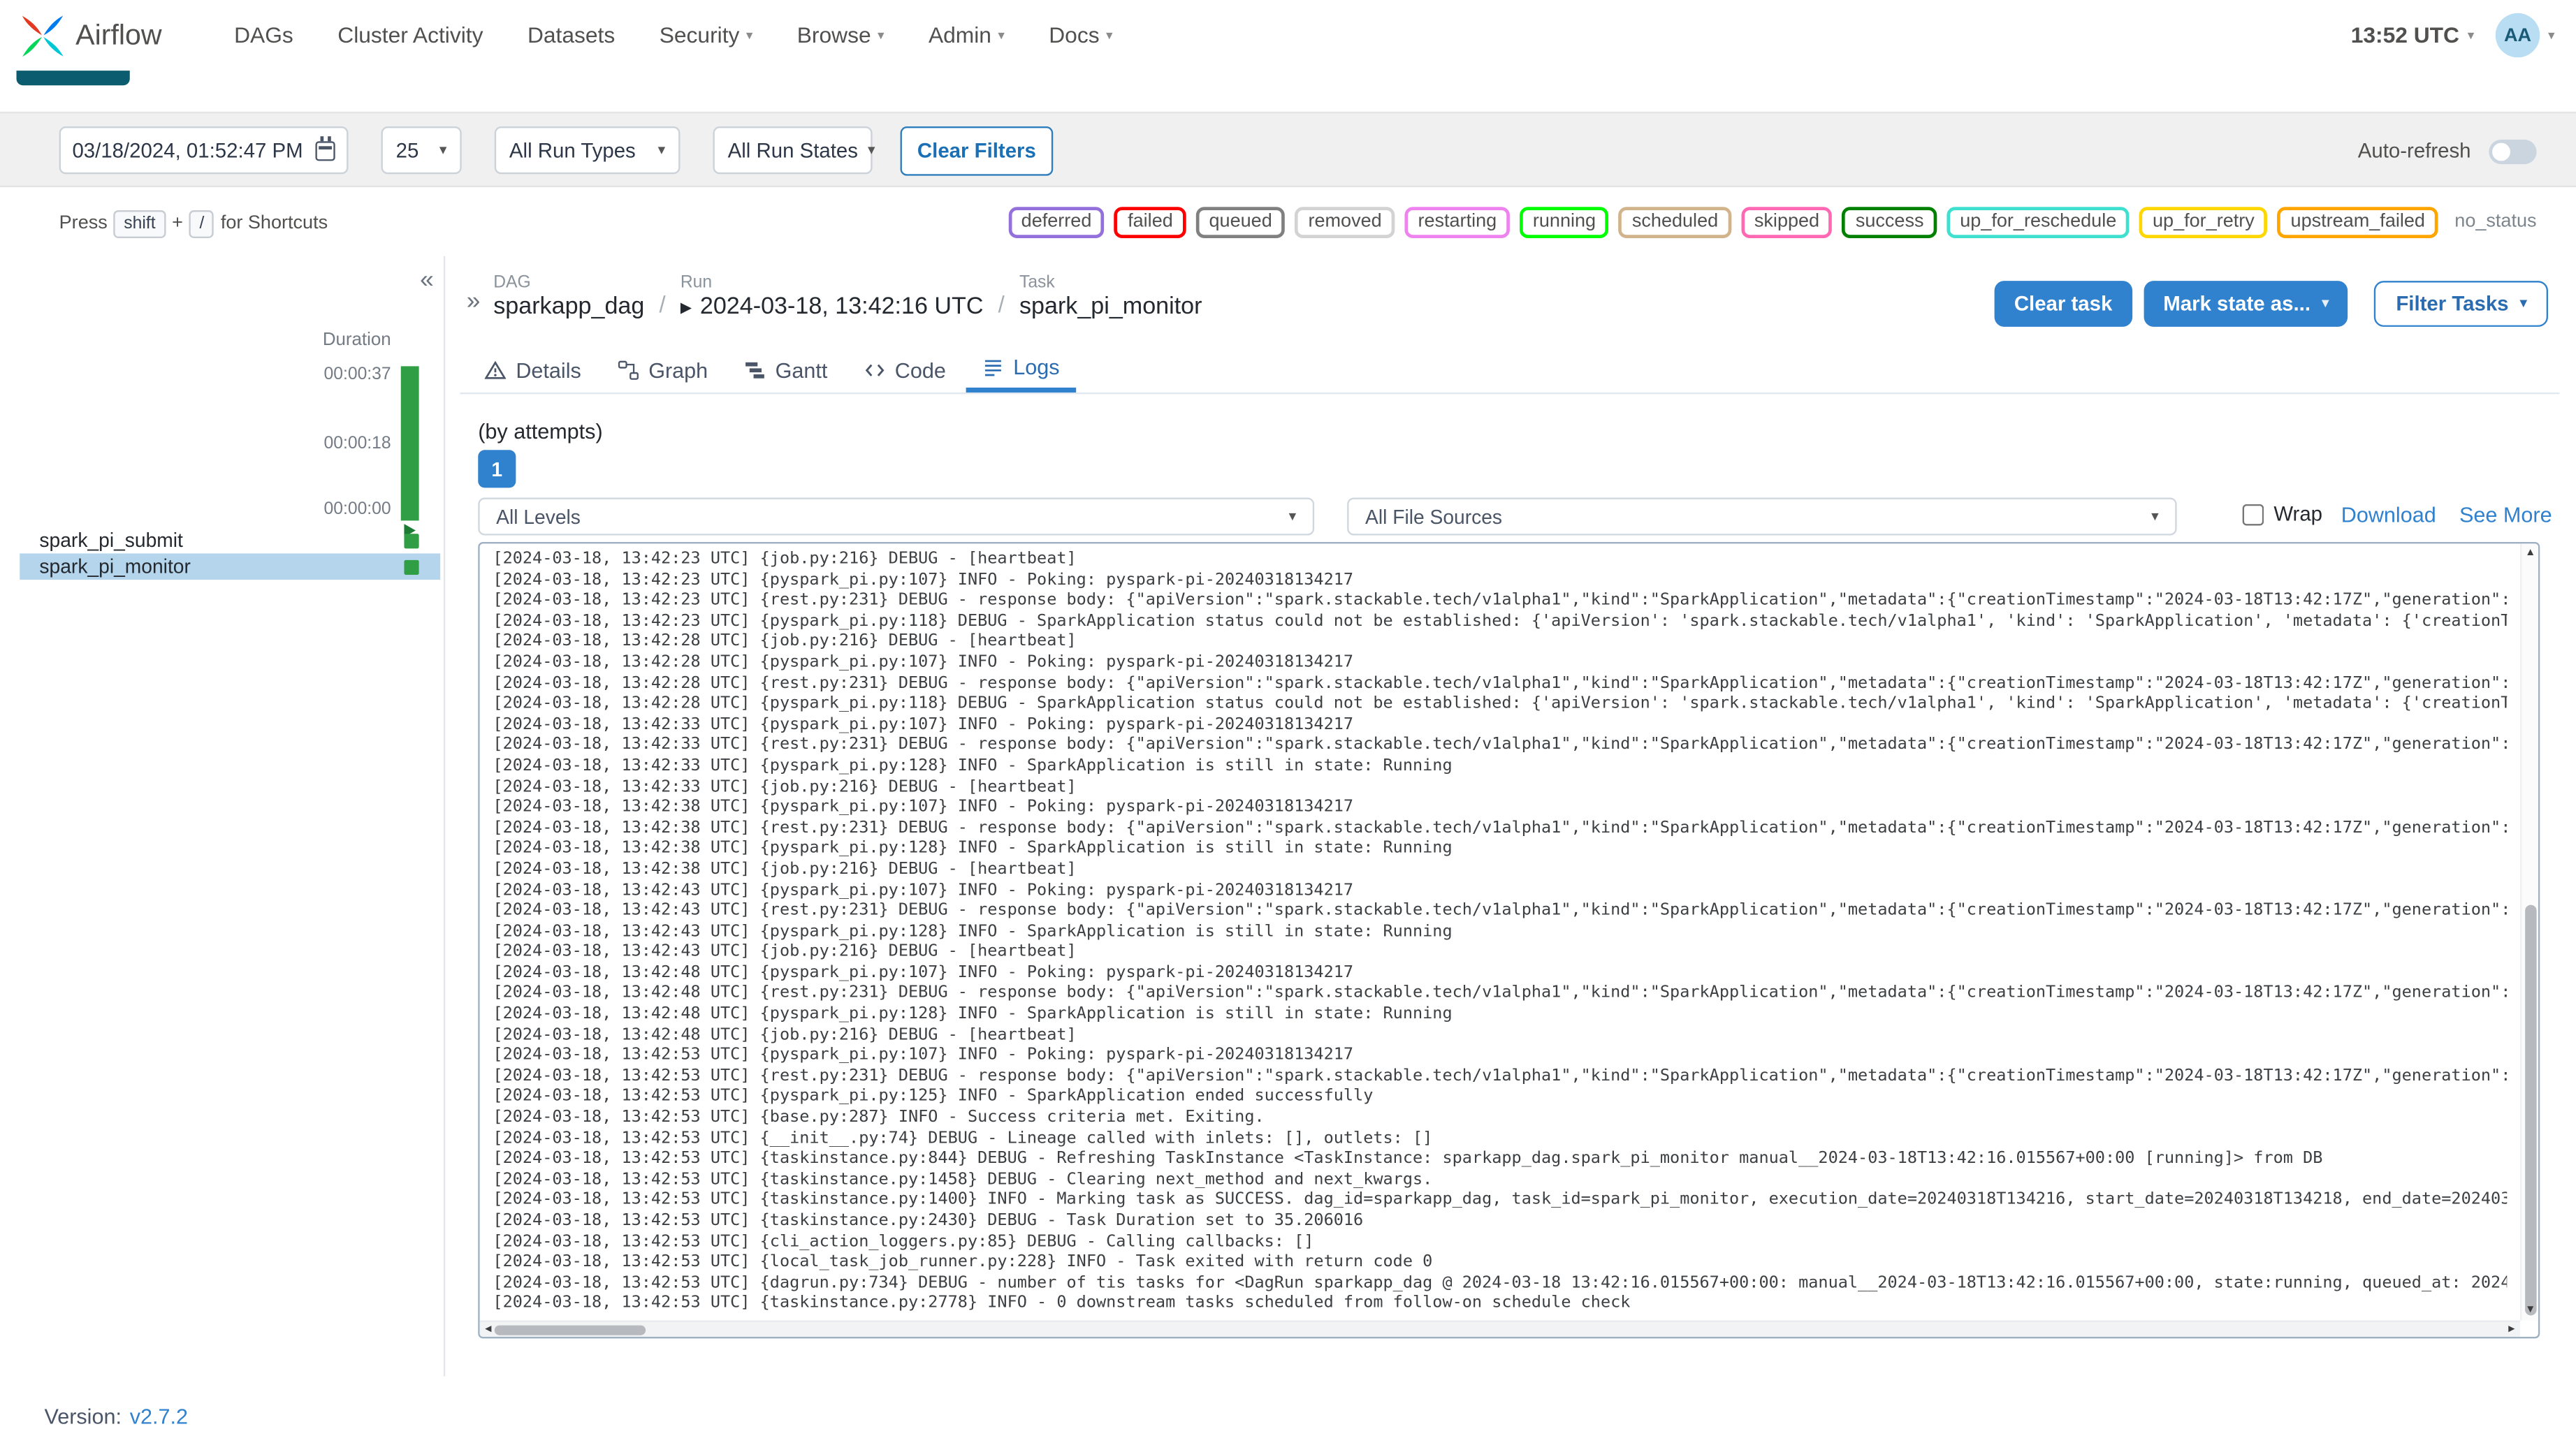 The width and height of the screenshot is (2576, 1429). What do you see at coordinates (230, 566) in the screenshot?
I see `task-row-spark-pi-monitor: spark_pi_monitor` at bounding box center [230, 566].